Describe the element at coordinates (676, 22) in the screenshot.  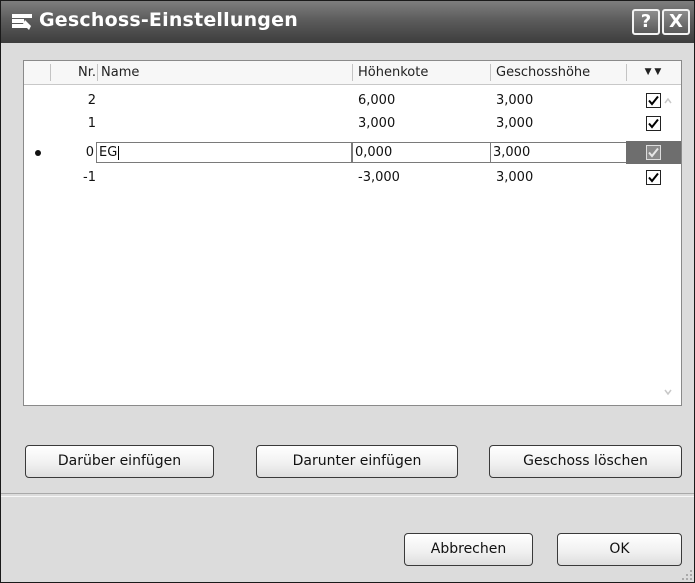
I see `close-button: X` at that location.